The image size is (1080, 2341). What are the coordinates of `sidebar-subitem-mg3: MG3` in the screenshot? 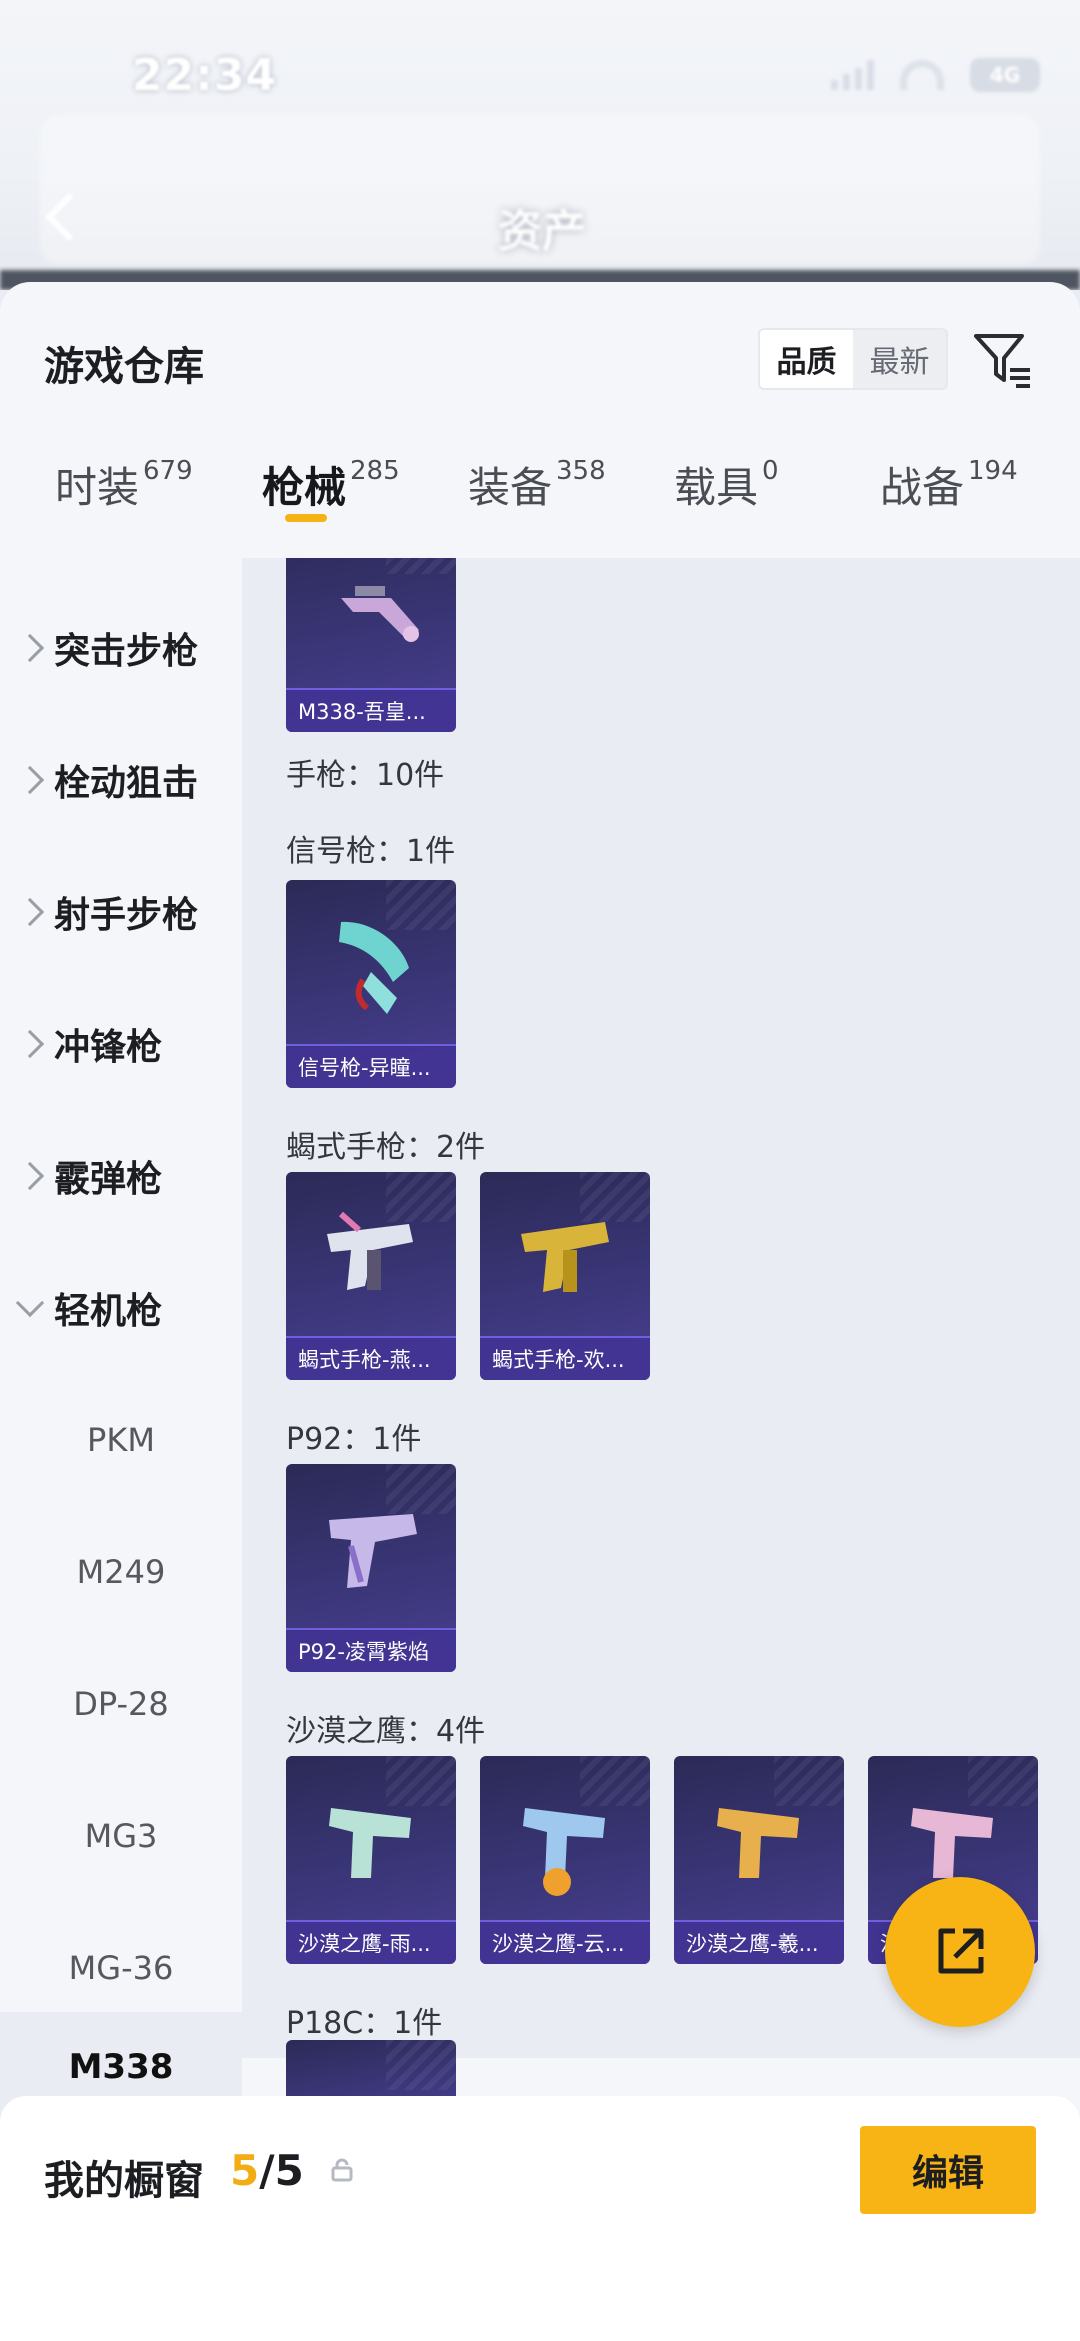 It's located at (121, 1836).